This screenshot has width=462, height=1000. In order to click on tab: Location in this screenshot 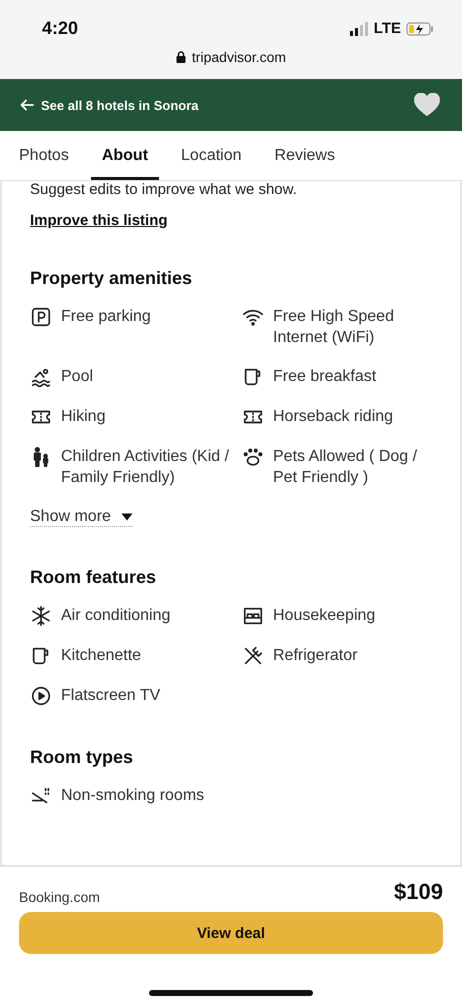, I will do `click(211, 155)`.